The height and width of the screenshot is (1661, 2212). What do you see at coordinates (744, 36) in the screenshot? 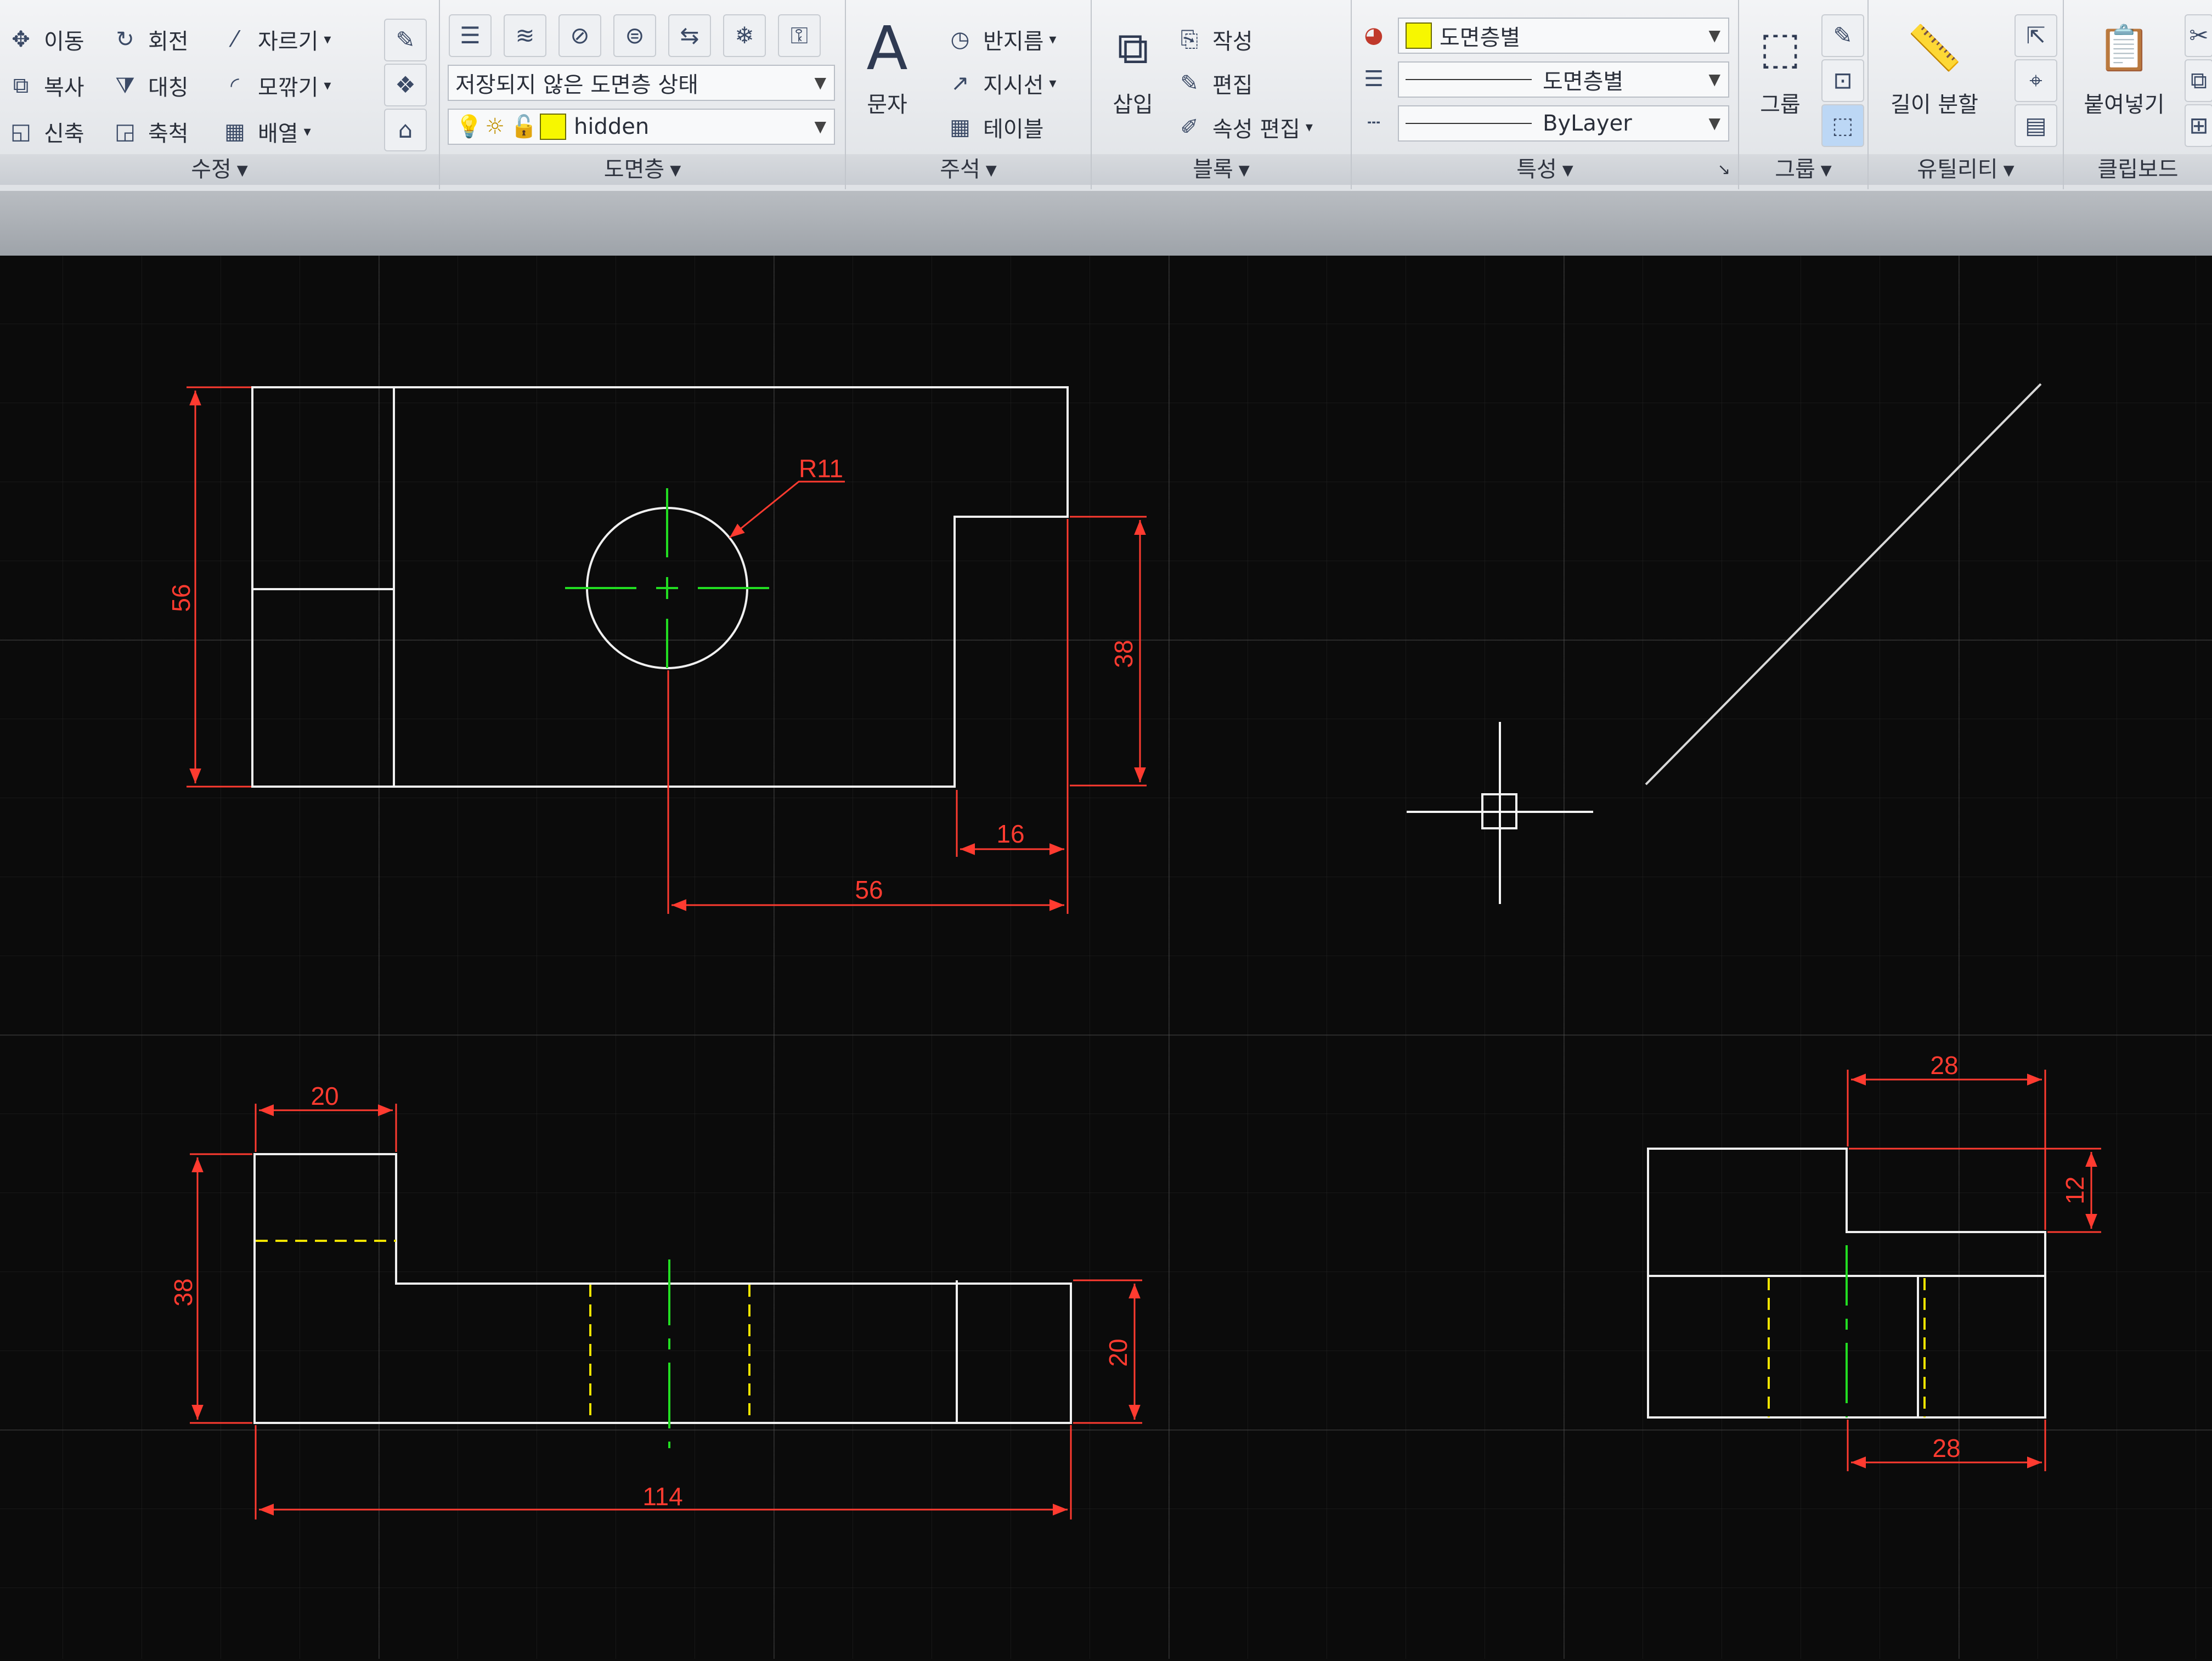
I see `layer-freeze-icon: ❄` at bounding box center [744, 36].